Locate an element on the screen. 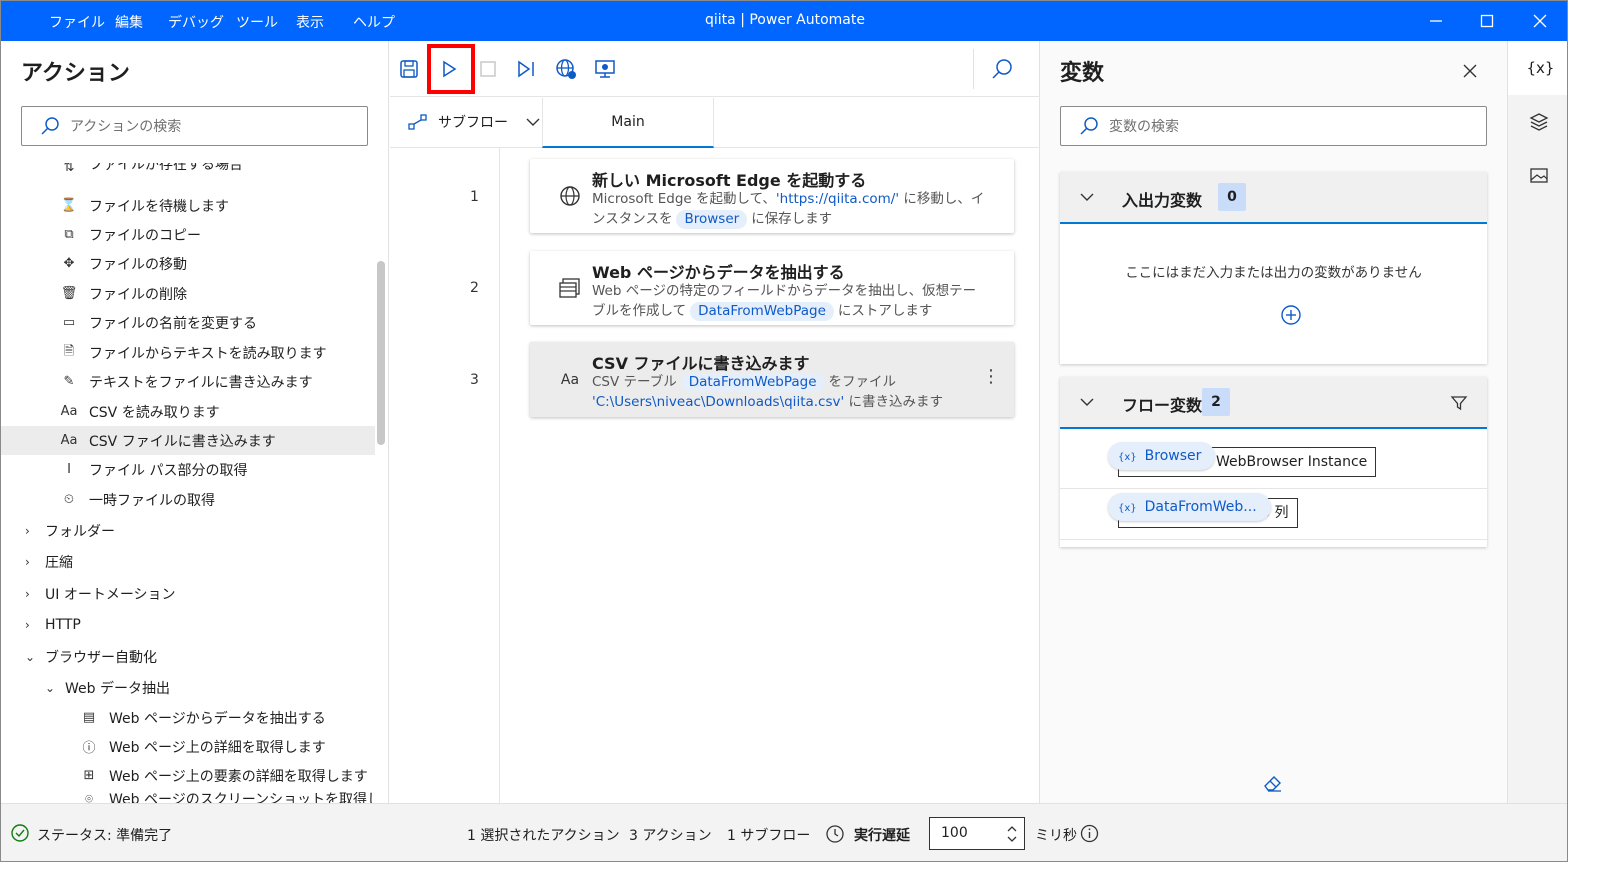 This screenshot has width=1598, height=879. action-item: ⧉ ファイルのコピー is located at coordinates (188, 234).